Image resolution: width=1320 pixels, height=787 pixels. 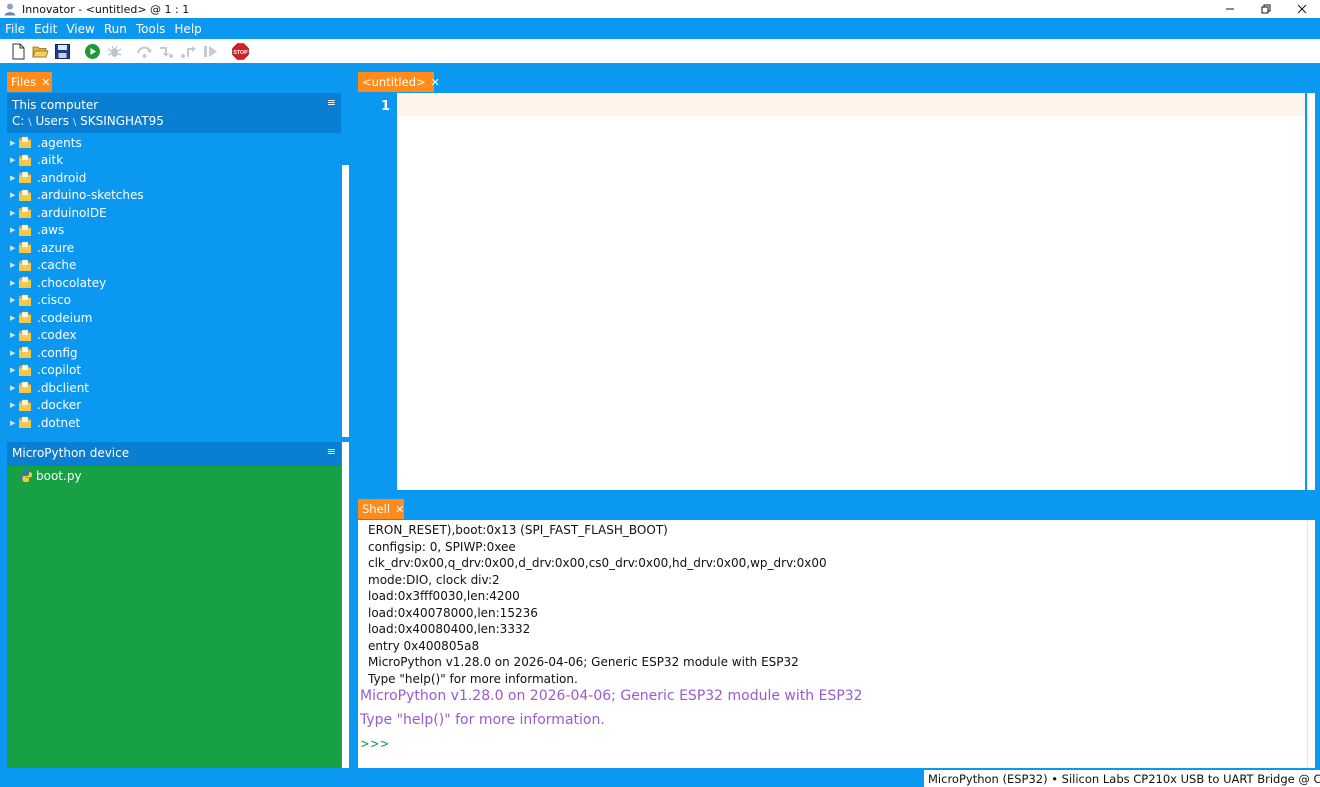 I want to click on run-button, so click(x=92, y=51).